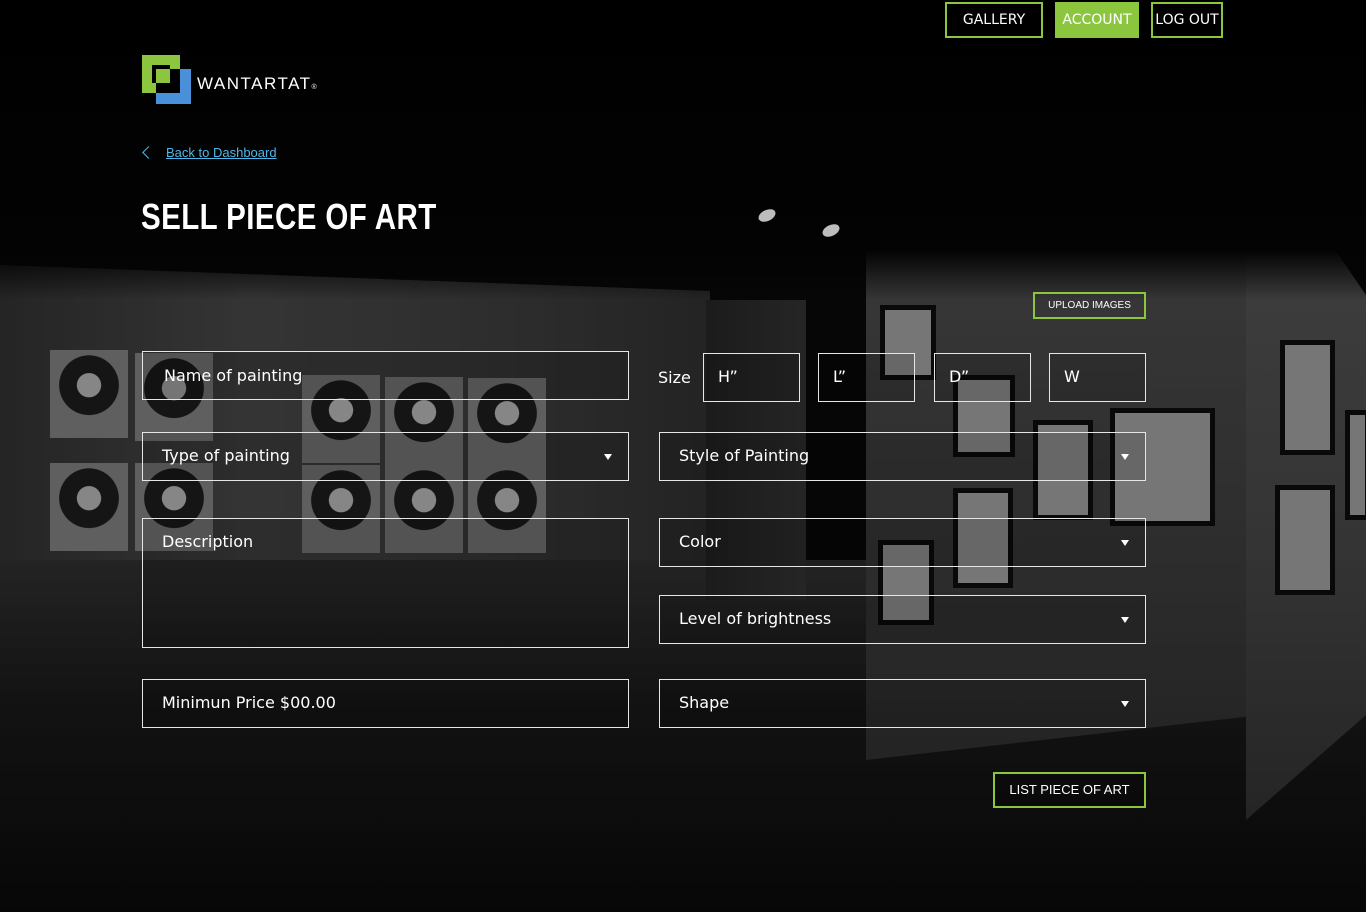  Describe the element at coordinates (385, 375) in the screenshot. I see `painting-name-input: Name of painting` at that location.